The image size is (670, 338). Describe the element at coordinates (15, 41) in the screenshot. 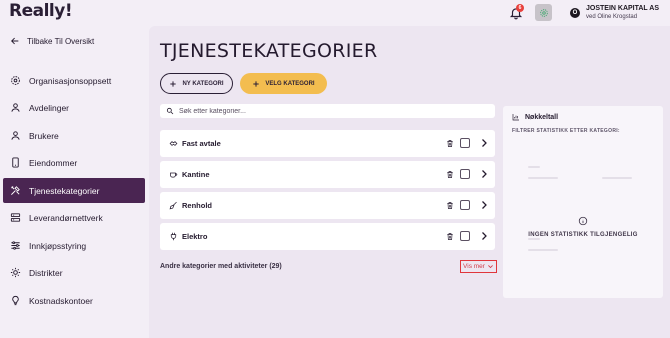

I see `arrow-left-icon` at that location.